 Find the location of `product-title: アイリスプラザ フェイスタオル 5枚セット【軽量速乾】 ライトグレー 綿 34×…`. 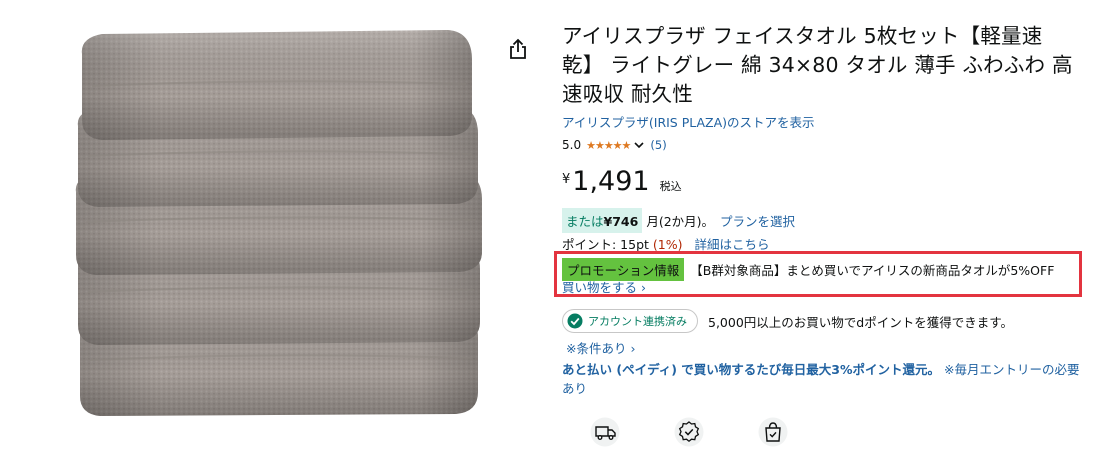

product-title: アイリスプラザ フェイスタオル 5枚セット【軽量速乾】 ライトグレー 綿 34×… is located at coordinates (817, 65).